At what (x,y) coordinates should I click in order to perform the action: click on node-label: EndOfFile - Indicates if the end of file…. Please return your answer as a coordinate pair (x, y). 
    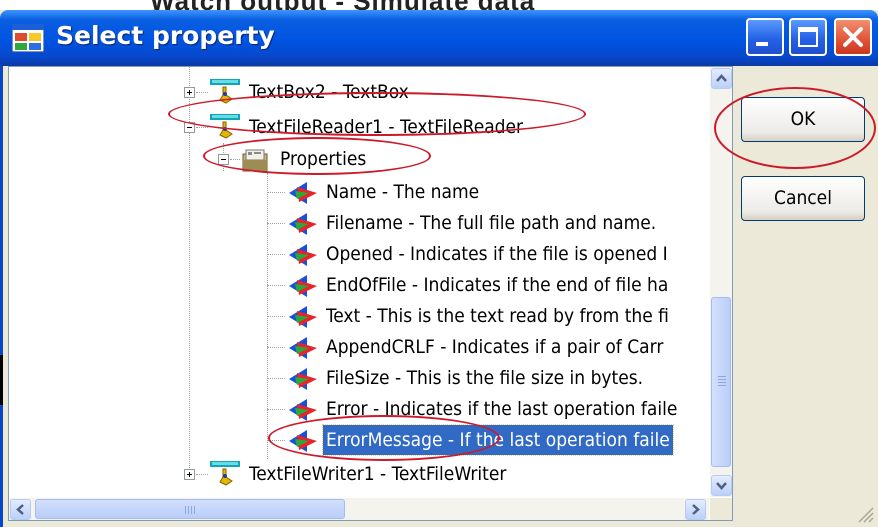
    Looking at the image, I should click on (497, 285).